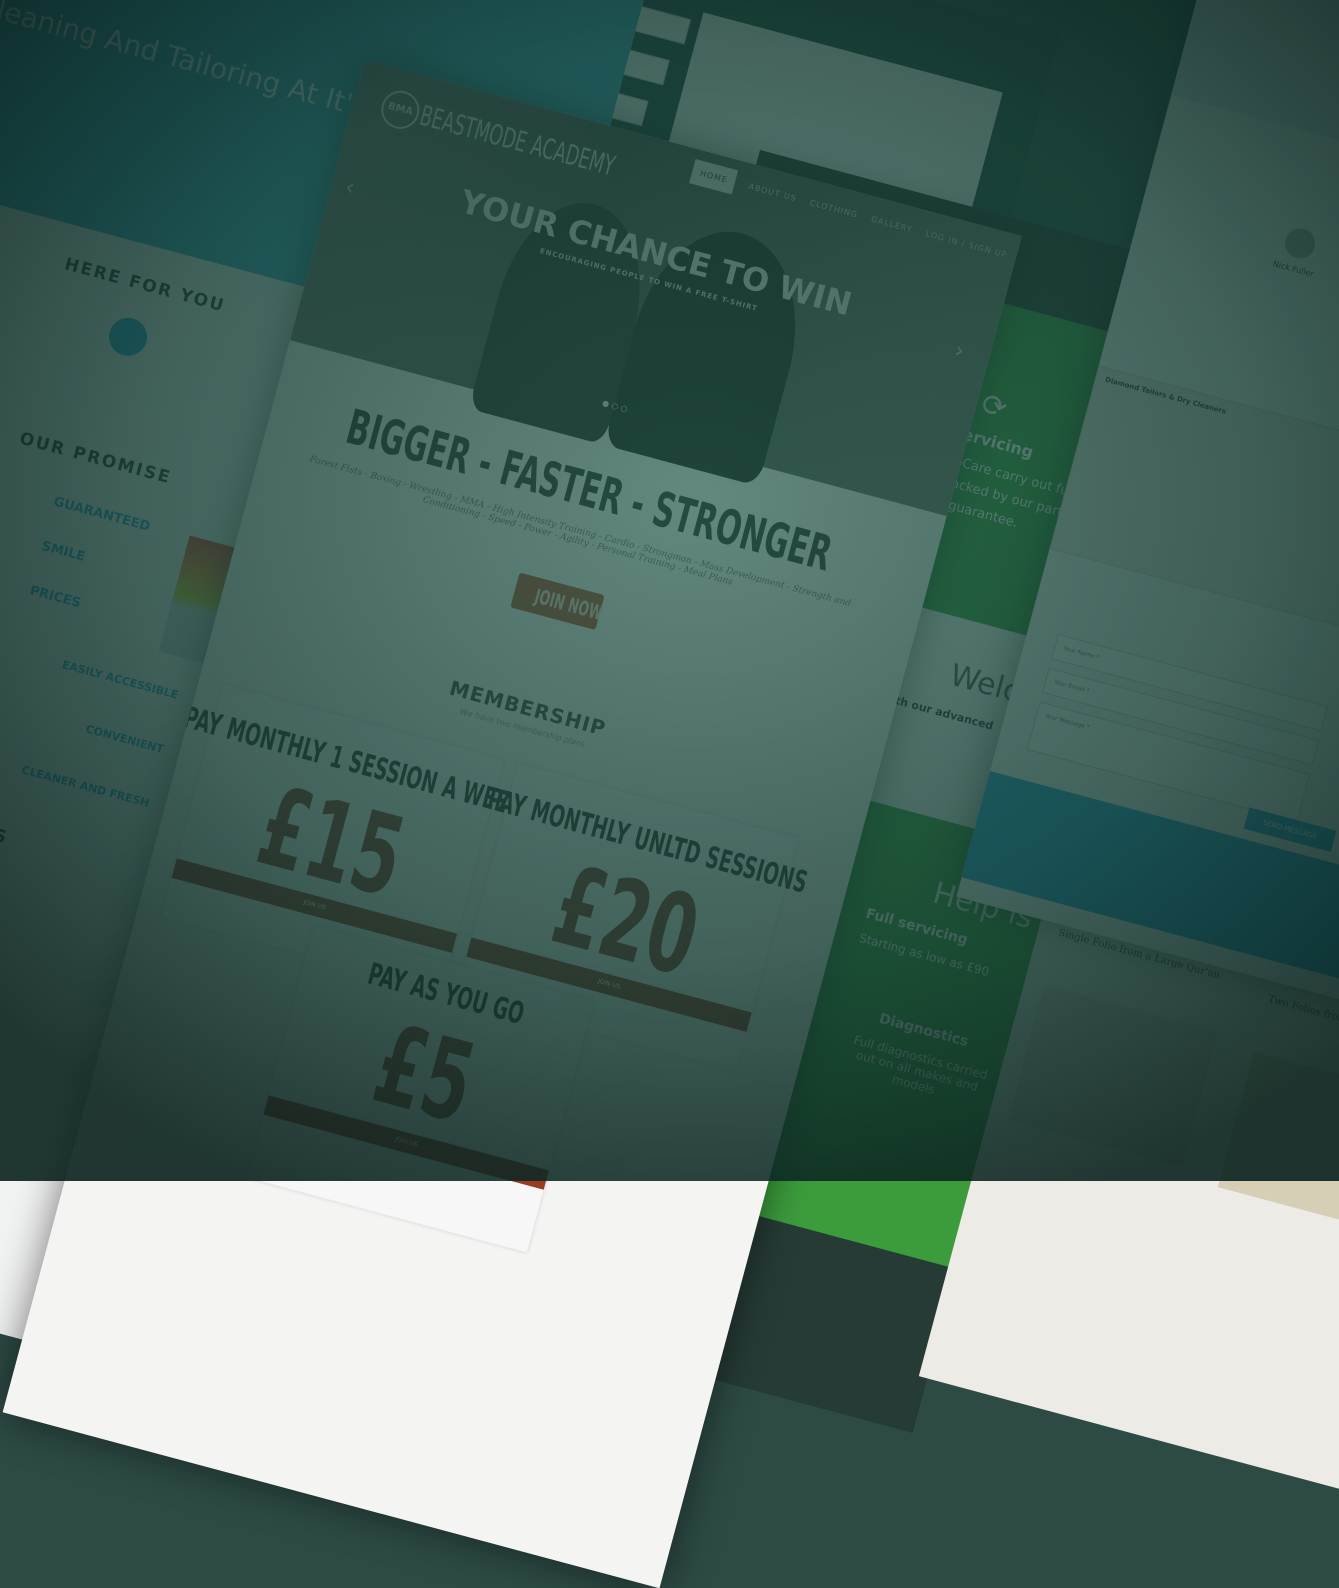 This screenshot has height=1588, width=1339. Describe the element at coordinates (145, 285) in the screenshot. I see `section-title: HERE FOR YOU` at that location.